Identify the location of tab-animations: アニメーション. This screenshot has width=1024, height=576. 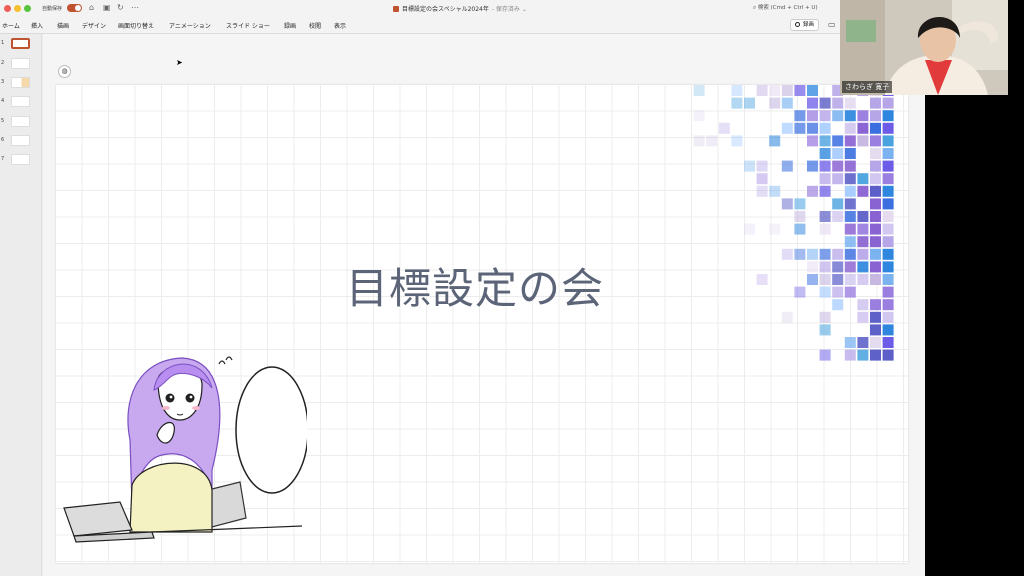
(190, 25).